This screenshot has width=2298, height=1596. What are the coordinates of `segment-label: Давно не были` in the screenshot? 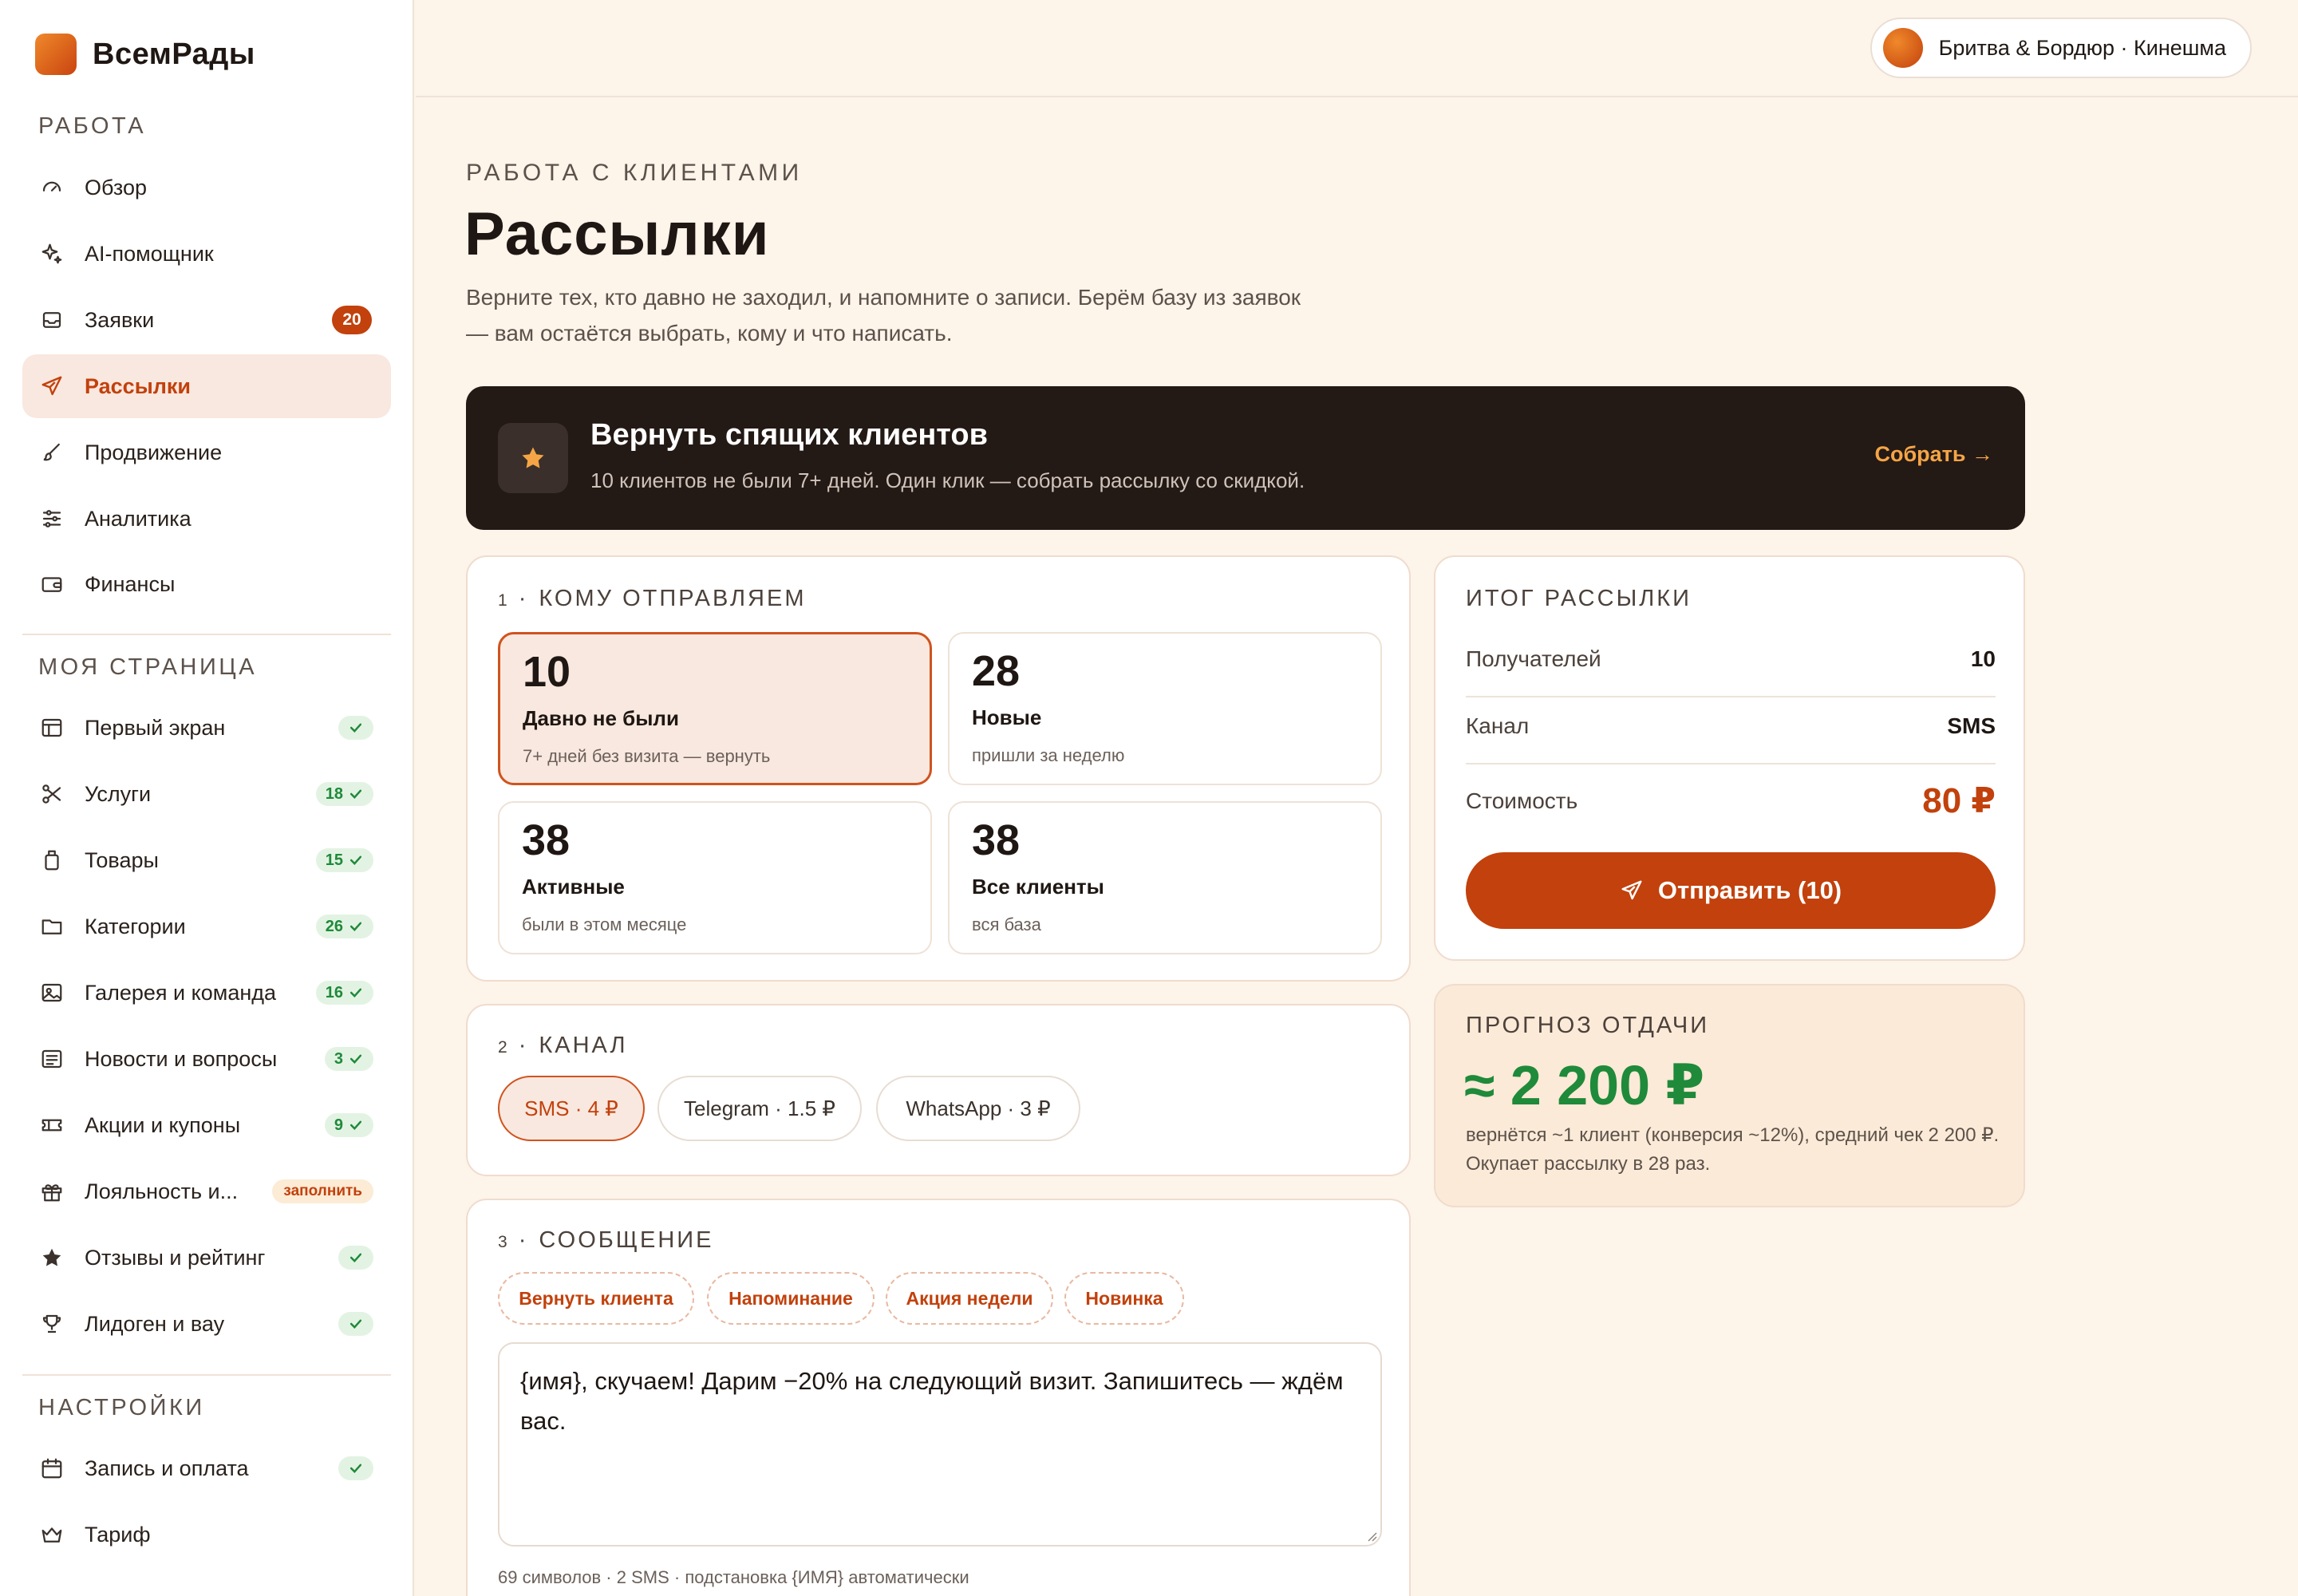 It's located at (601, 718).